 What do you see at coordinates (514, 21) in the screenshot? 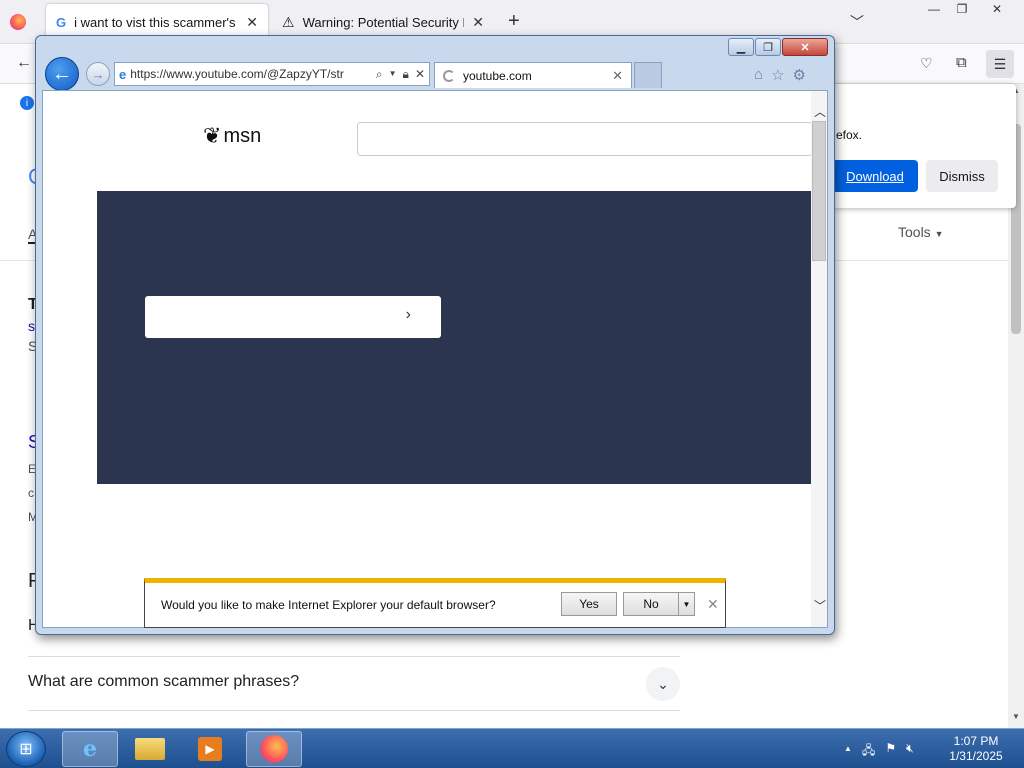
I see `new-tab-button: +` at bounding box center [514, 21].